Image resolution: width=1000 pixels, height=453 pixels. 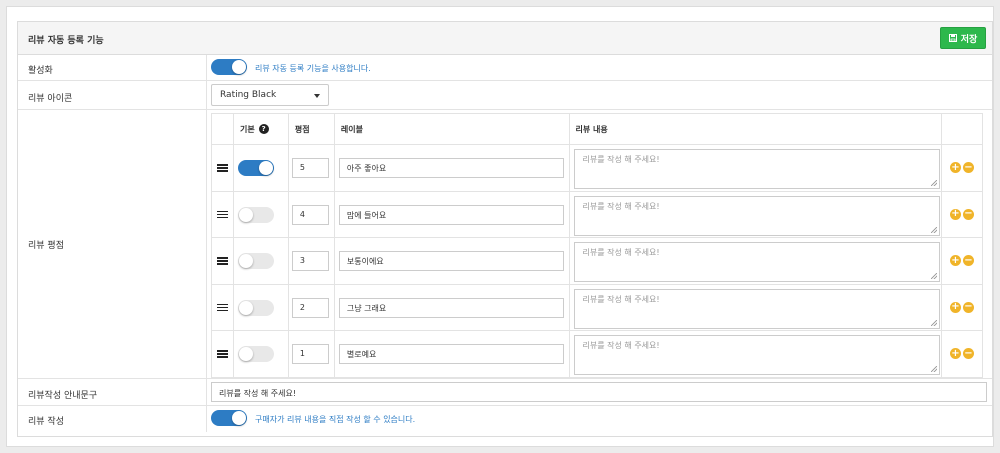 I want to click on label-cell: 아주 좋아요, so click(x=451, y=168).